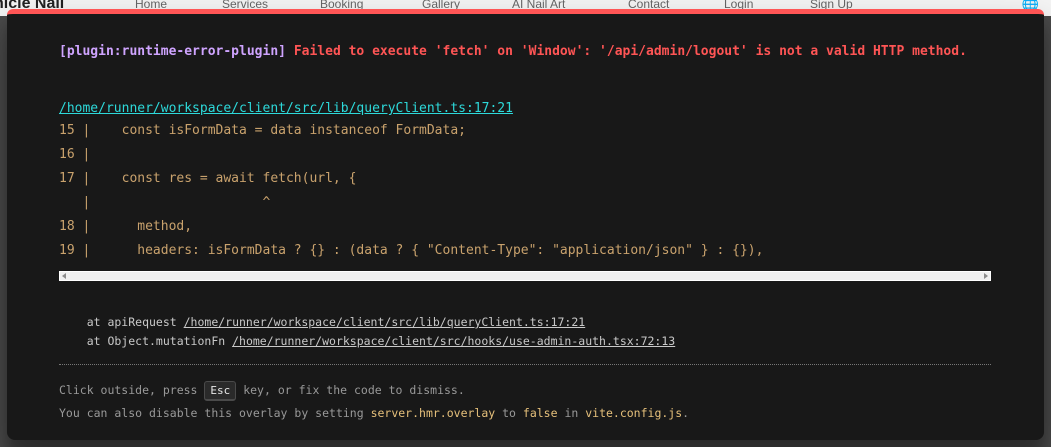 The image size is (1051, 447). Describe the element at coordinates (220, 391) in the screenshot. I see `esc-key-badge: Esc` at that location.